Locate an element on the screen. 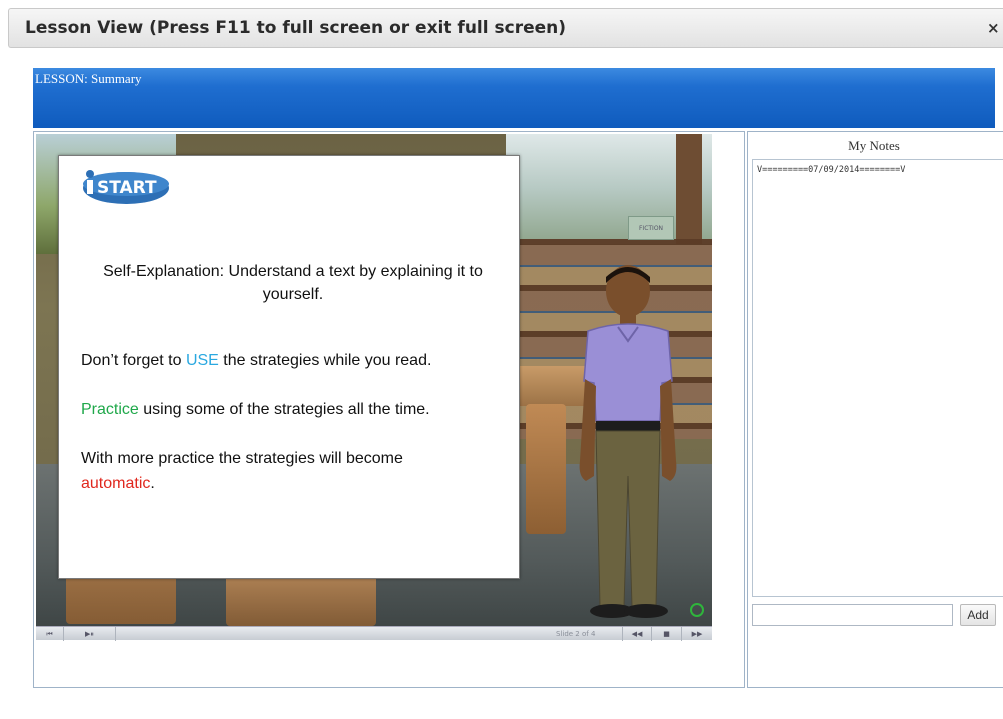 The height and width of the screenshot is (719, 1003). player-controls: ⏮ ▶⏸ Slide 2 of 4 ◀◀ ■ ▶▶ is located at coordinates (374, 633).